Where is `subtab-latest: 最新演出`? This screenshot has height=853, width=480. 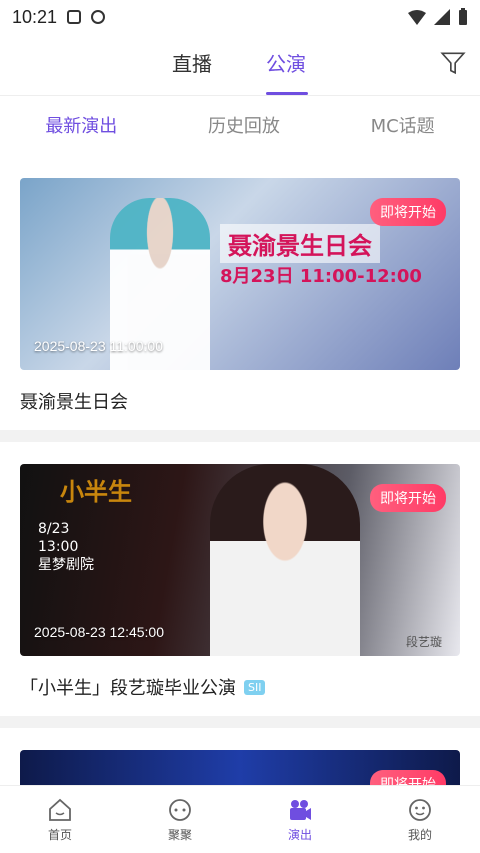 subtab-latest: 最新演出 is located at coordinates (81, 125).